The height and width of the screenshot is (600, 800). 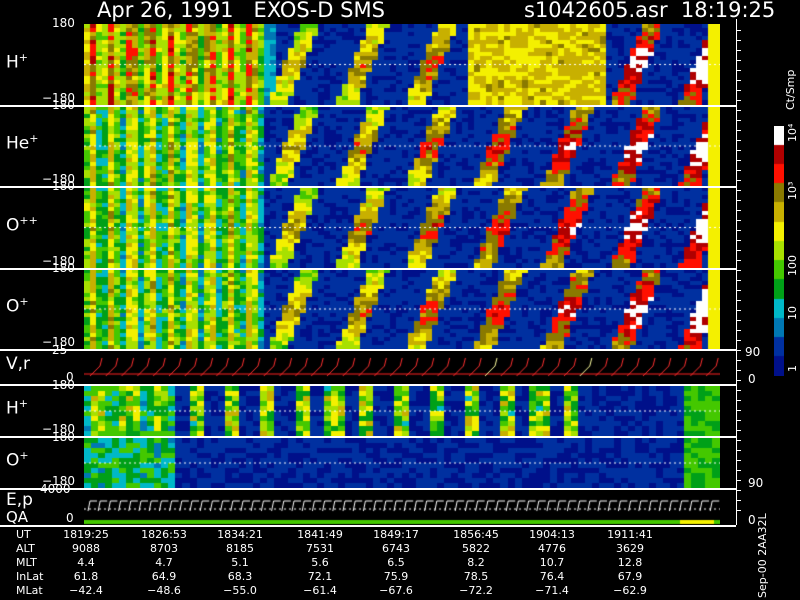 I want to click on colorbar-tick: 10, so click(x=792, y=313).